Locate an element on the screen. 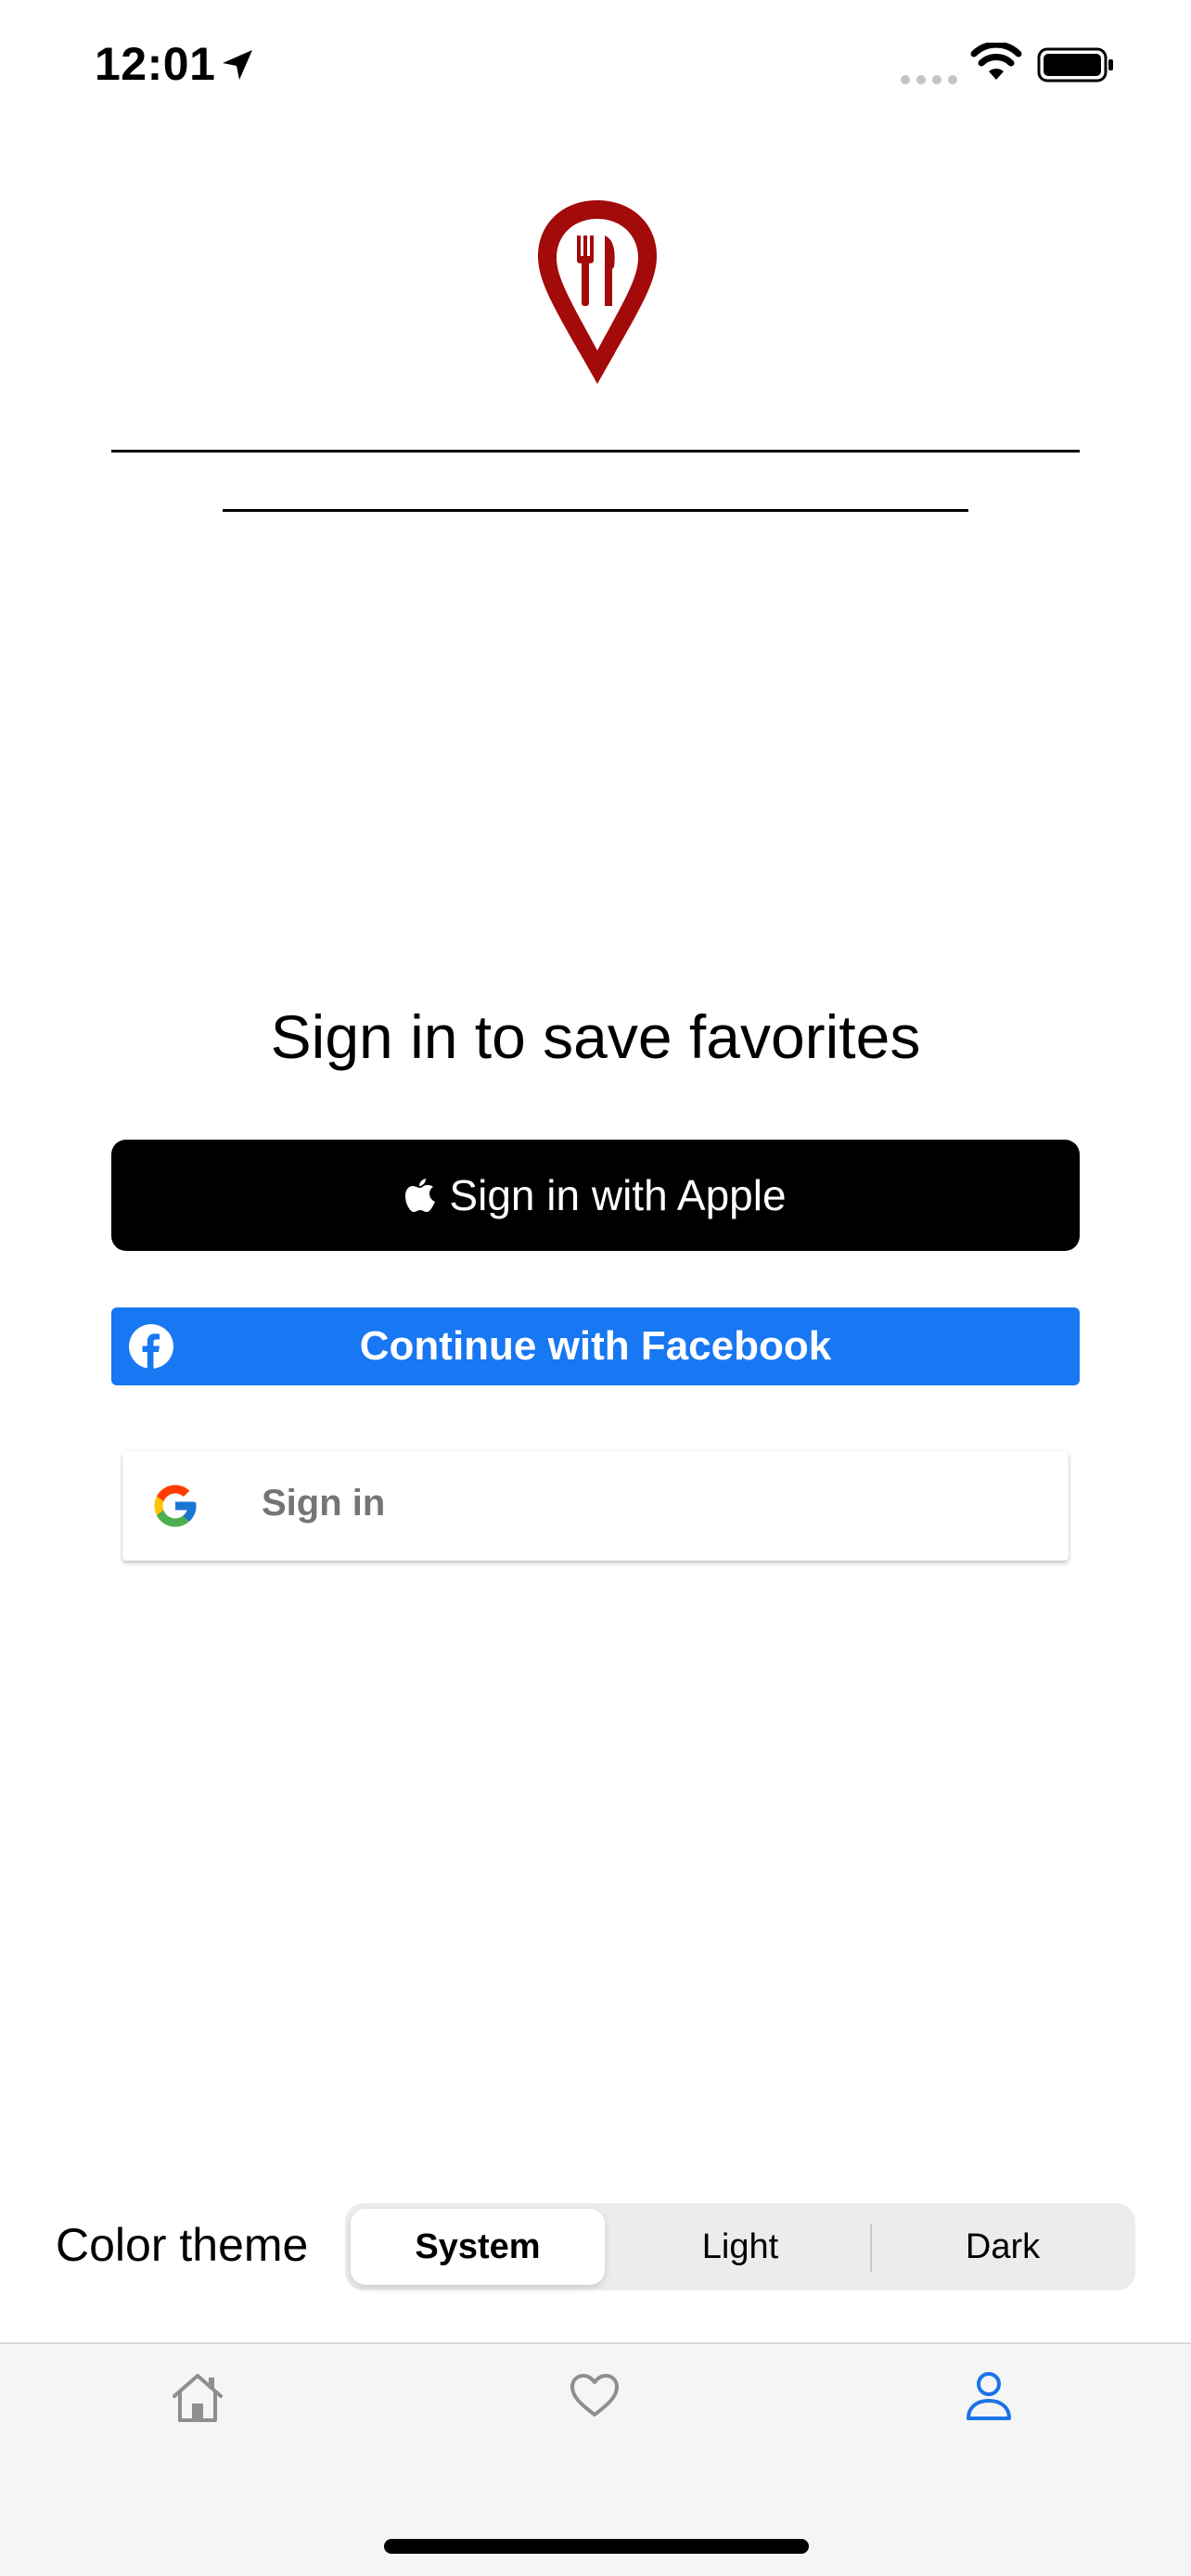 Image resolution: width=1191 pixels, height=2576 pixels. location-arrow-icon is located at coordinates (237, 65).